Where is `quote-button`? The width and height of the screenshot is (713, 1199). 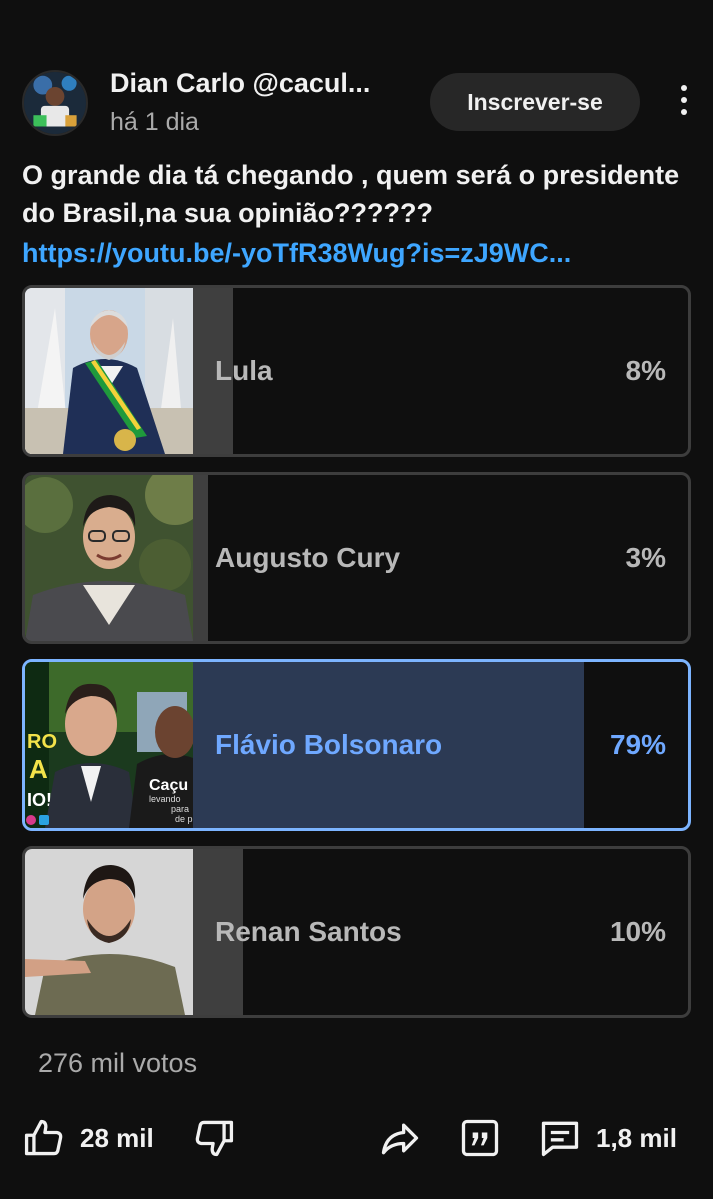
quote-button is located at coordinates (480, 1138).